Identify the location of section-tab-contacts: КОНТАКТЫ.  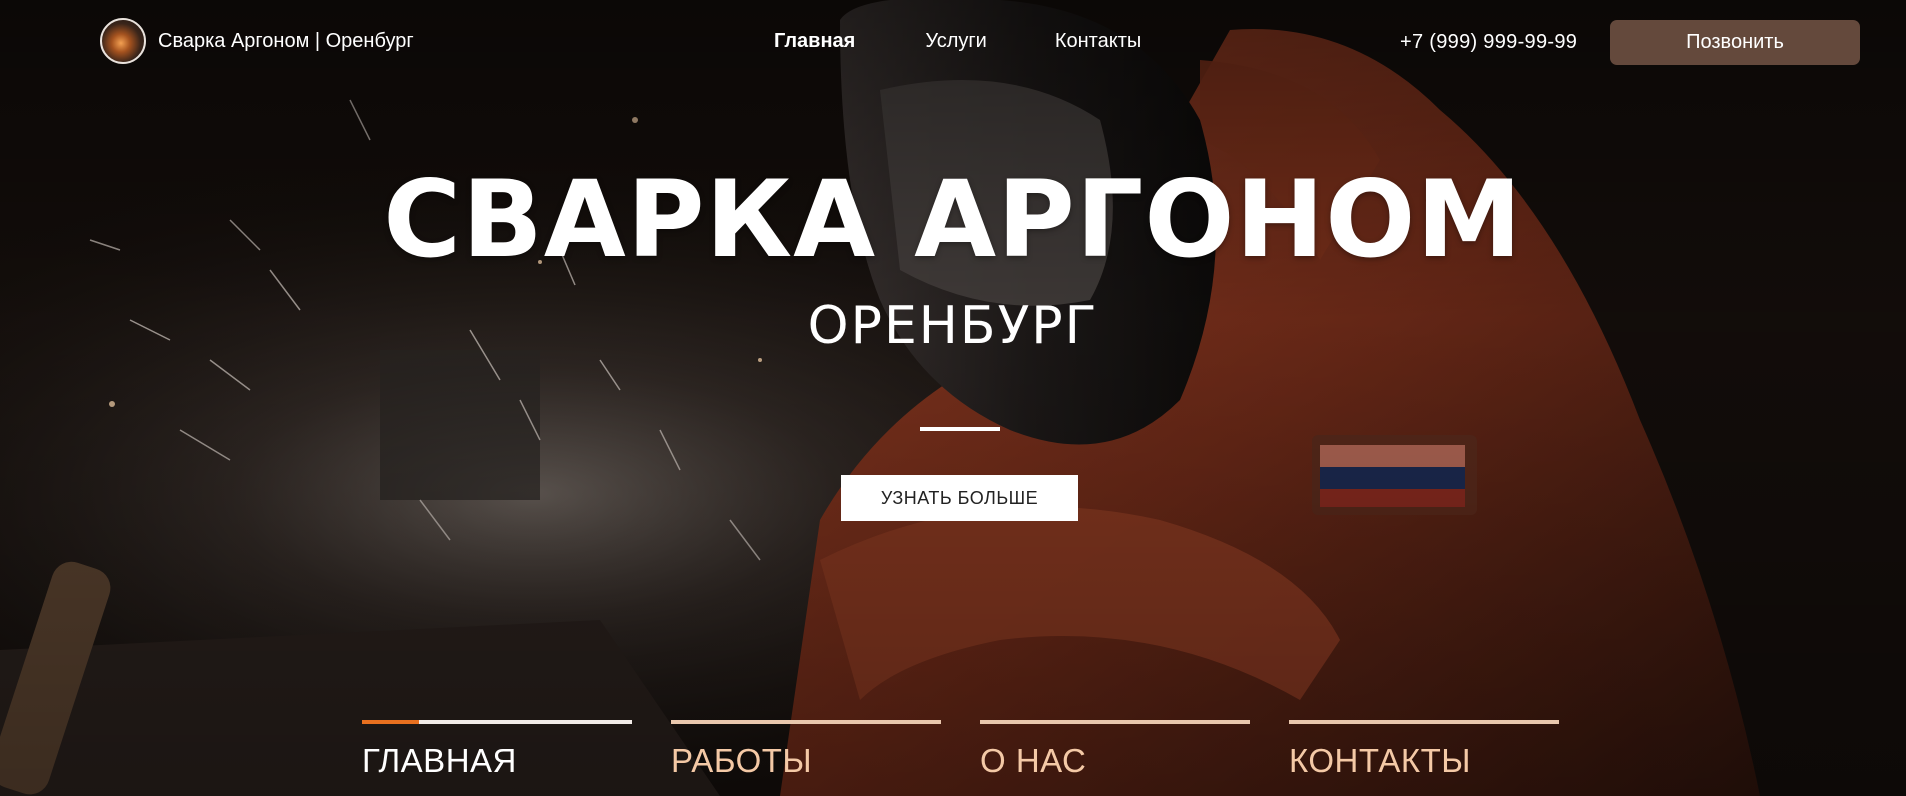
(1424, 750).